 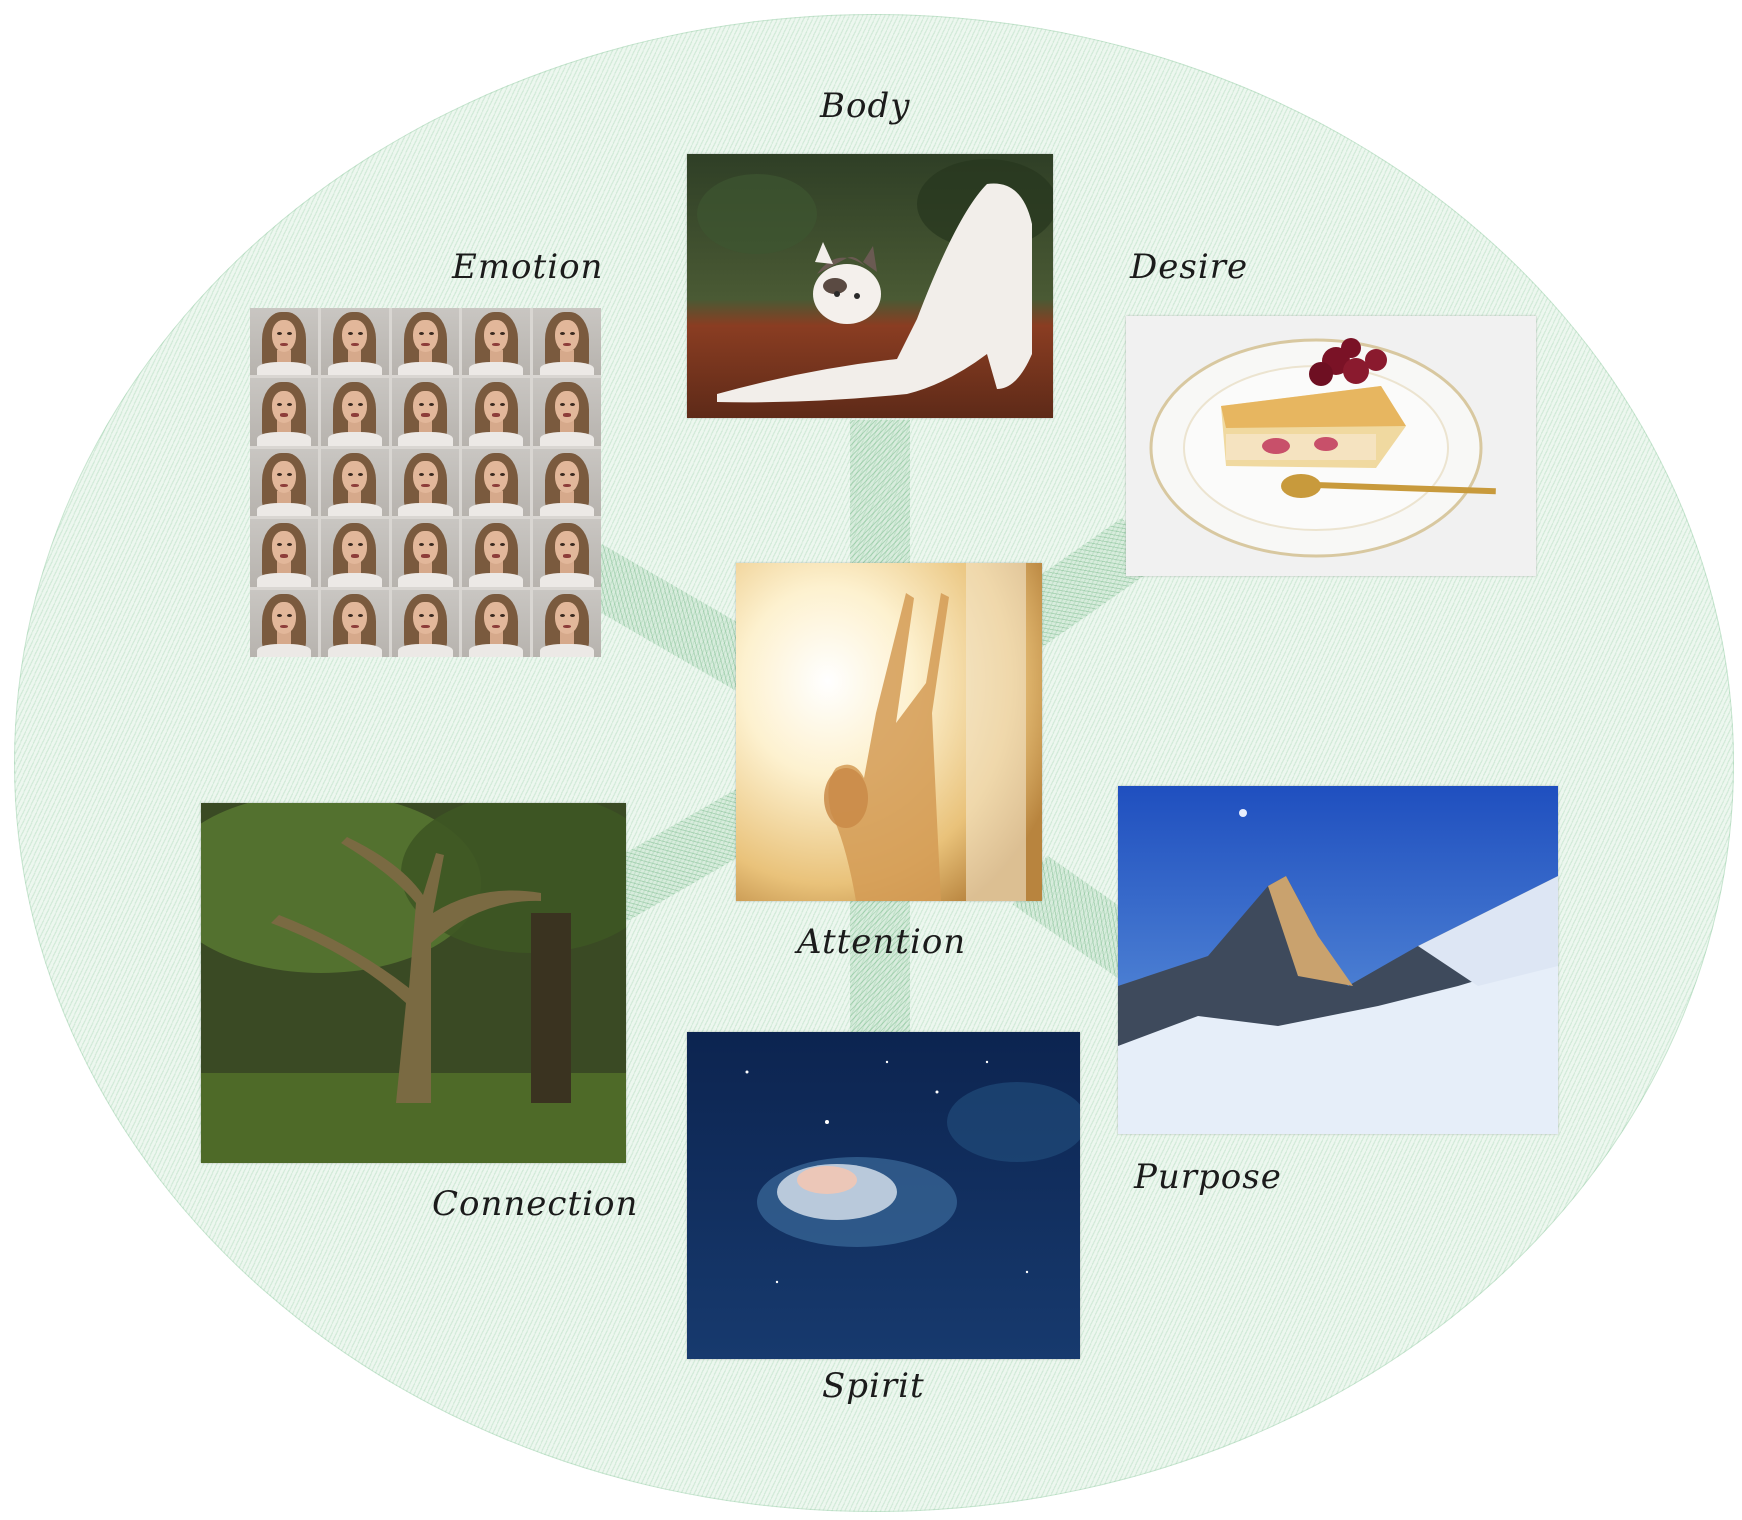 What do you see at coordinates (1338, 960) in the screenshot?
I see `photo-mountain-purpose` at bounding box center [1338, 960].